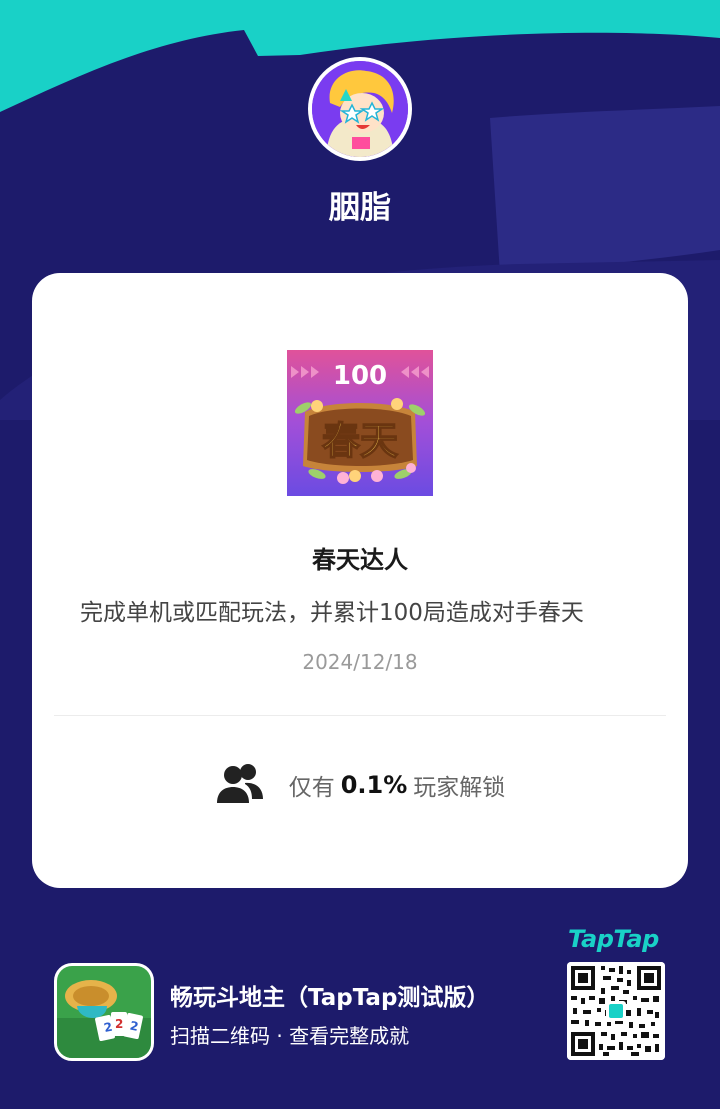  Describe the element at coordinates (332, 613) in the screenshot. I see `achievement-description: 完成单机或匹配玩法，并累计100局造成对手春天` at that location.